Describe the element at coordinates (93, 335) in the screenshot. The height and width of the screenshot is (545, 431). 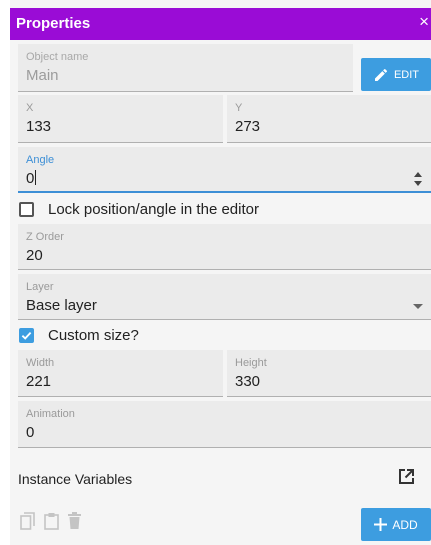
I see `custom-size-label: Custom size?` at that location.